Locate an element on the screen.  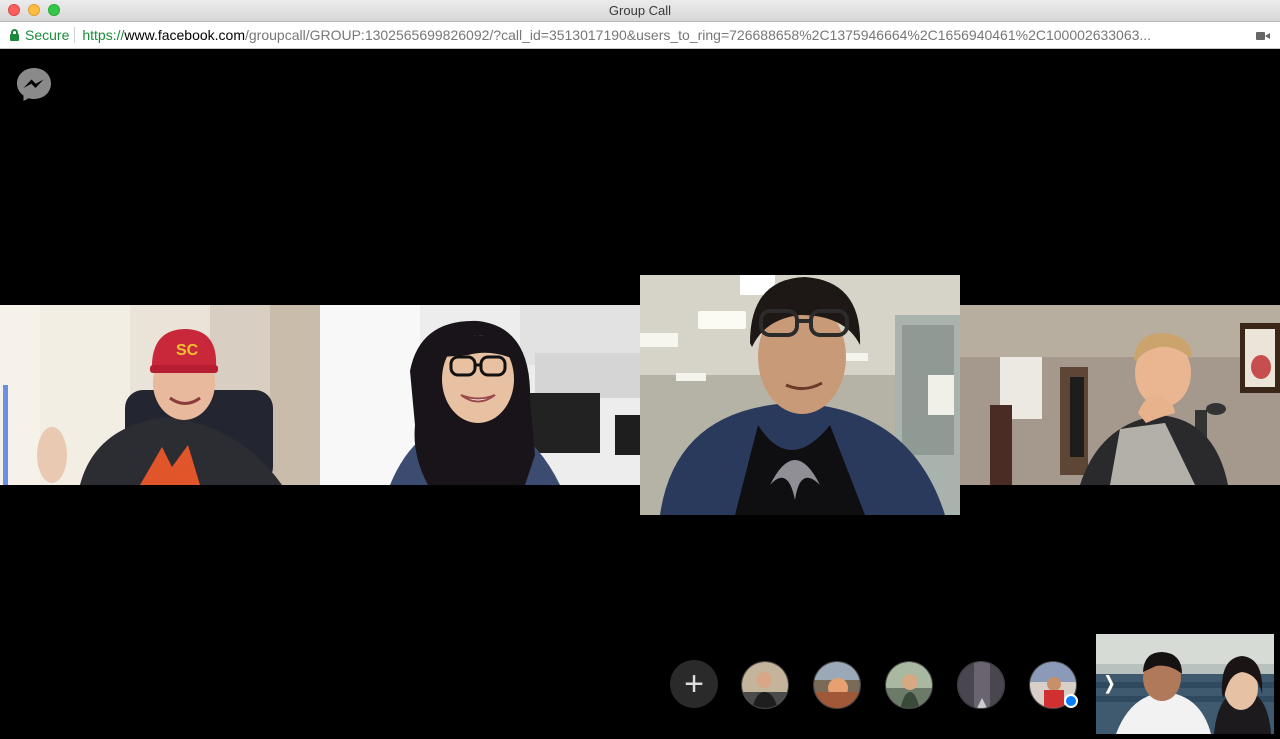
messenger-icon is located at coordinates (34, 84).